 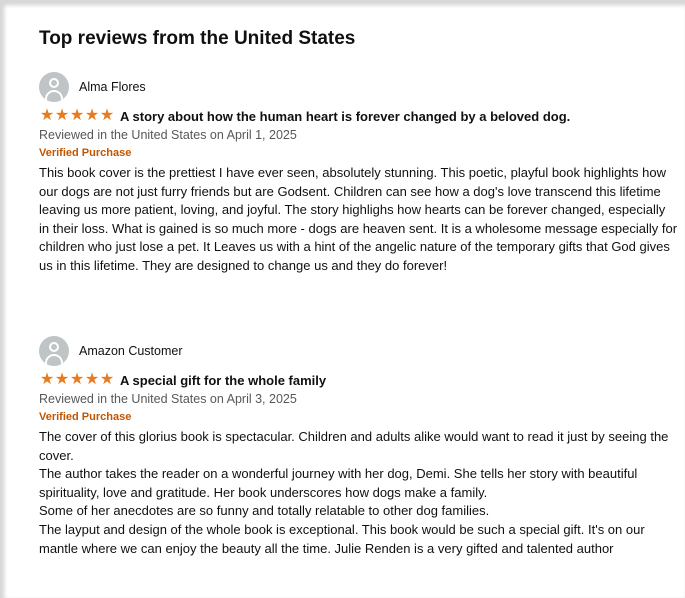 I want to click on review-title: A special gift for the whole family, so click(x=223, y=380).